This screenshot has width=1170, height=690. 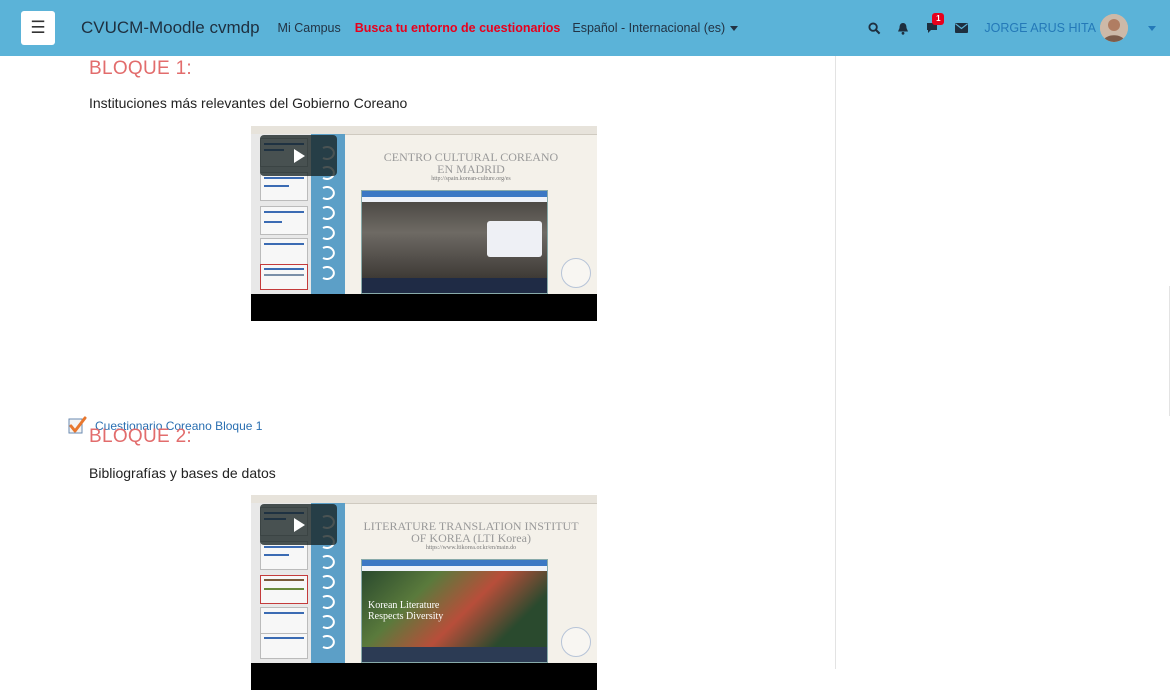 What do you see at coordinates (458, 28) in the screenshot?
I see `nav-link-quiz-finder: Busca tu entorno de cuestionarios` at bounding box center [458, 28].